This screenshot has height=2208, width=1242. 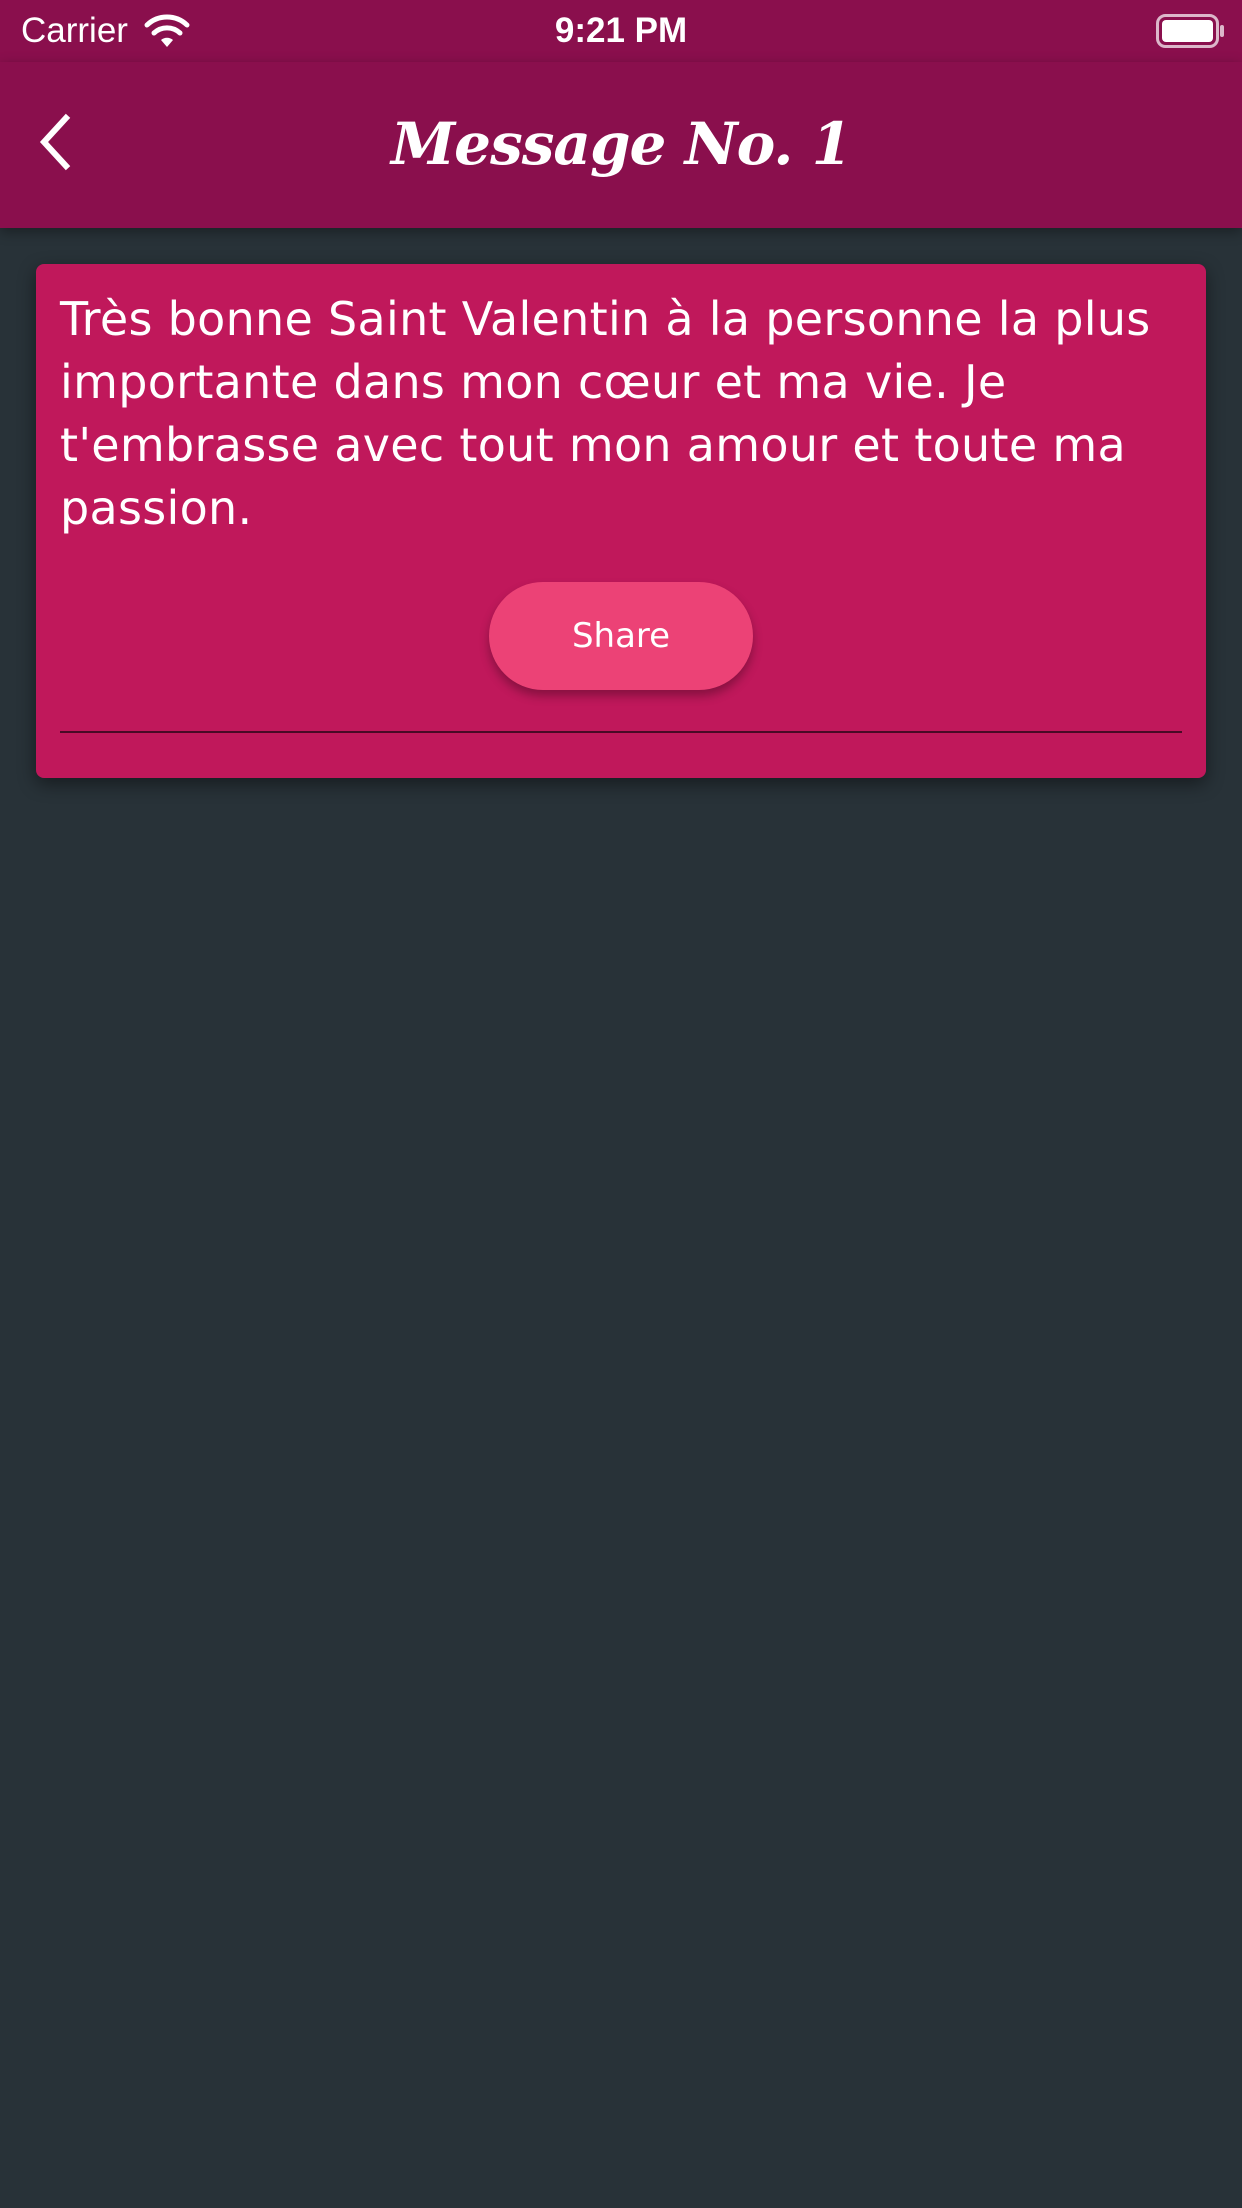 I want to click on page-title: Message No. 1, so click(x=621, y=144).